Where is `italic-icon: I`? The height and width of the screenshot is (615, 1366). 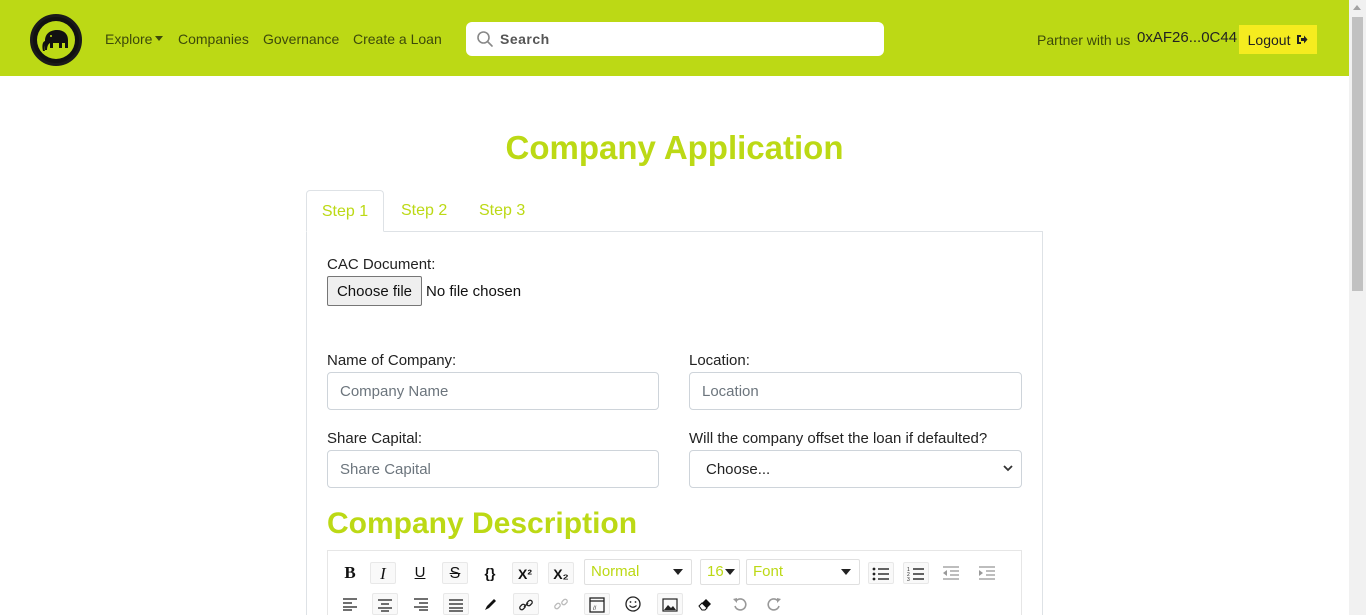 italic-icon: I is located at coordinates (383, 573).